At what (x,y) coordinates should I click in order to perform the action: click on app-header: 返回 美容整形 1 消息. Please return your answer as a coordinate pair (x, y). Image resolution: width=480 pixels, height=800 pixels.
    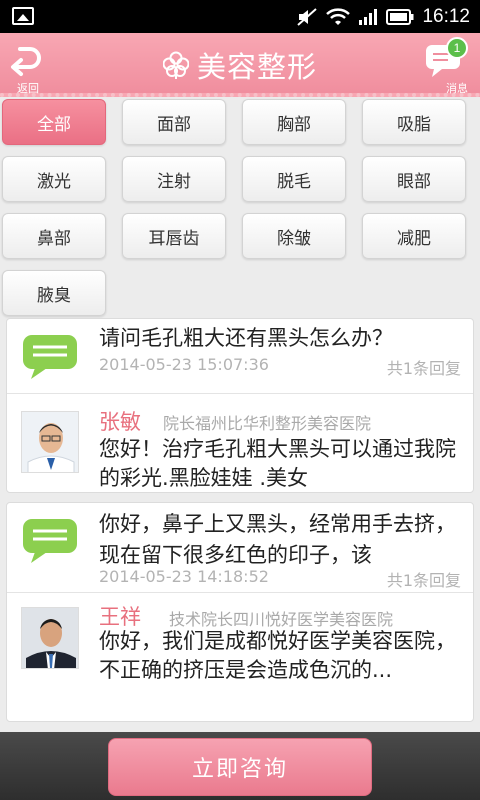
    Looking at the image, I should click on (240, 65).